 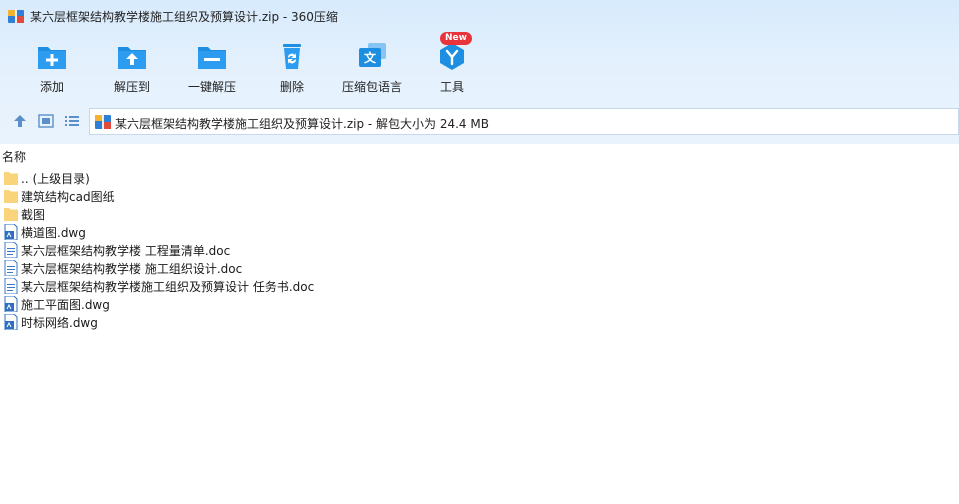 I want to click on address-bar: 某六层框架结构教学楼施工组织及预算设计.zip - 解包大小为 24.4 MB, so click(x=524, y=121).